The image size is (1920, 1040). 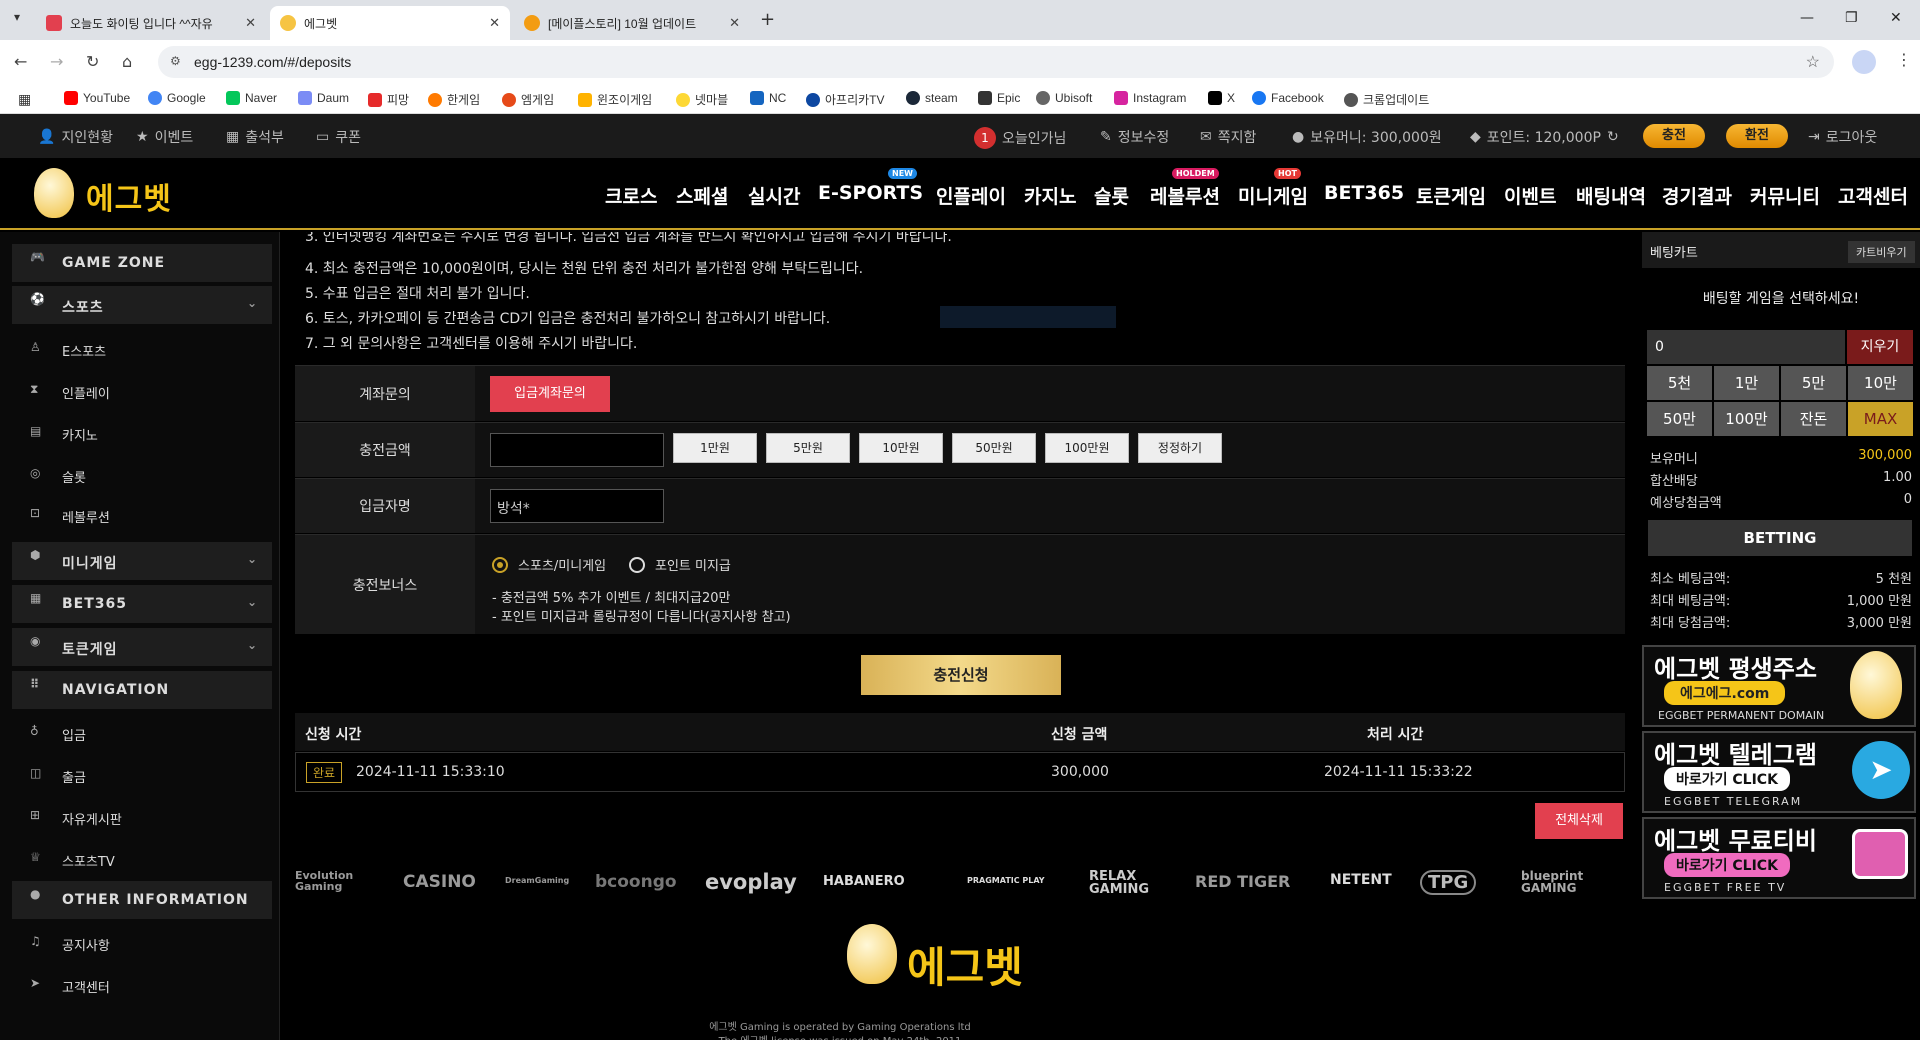 What do you see at coordinates (142, 817) in the screenshot?
I see `sidebar-item-board: ⊞ 자유게시판` at bounding box center [142, 817].